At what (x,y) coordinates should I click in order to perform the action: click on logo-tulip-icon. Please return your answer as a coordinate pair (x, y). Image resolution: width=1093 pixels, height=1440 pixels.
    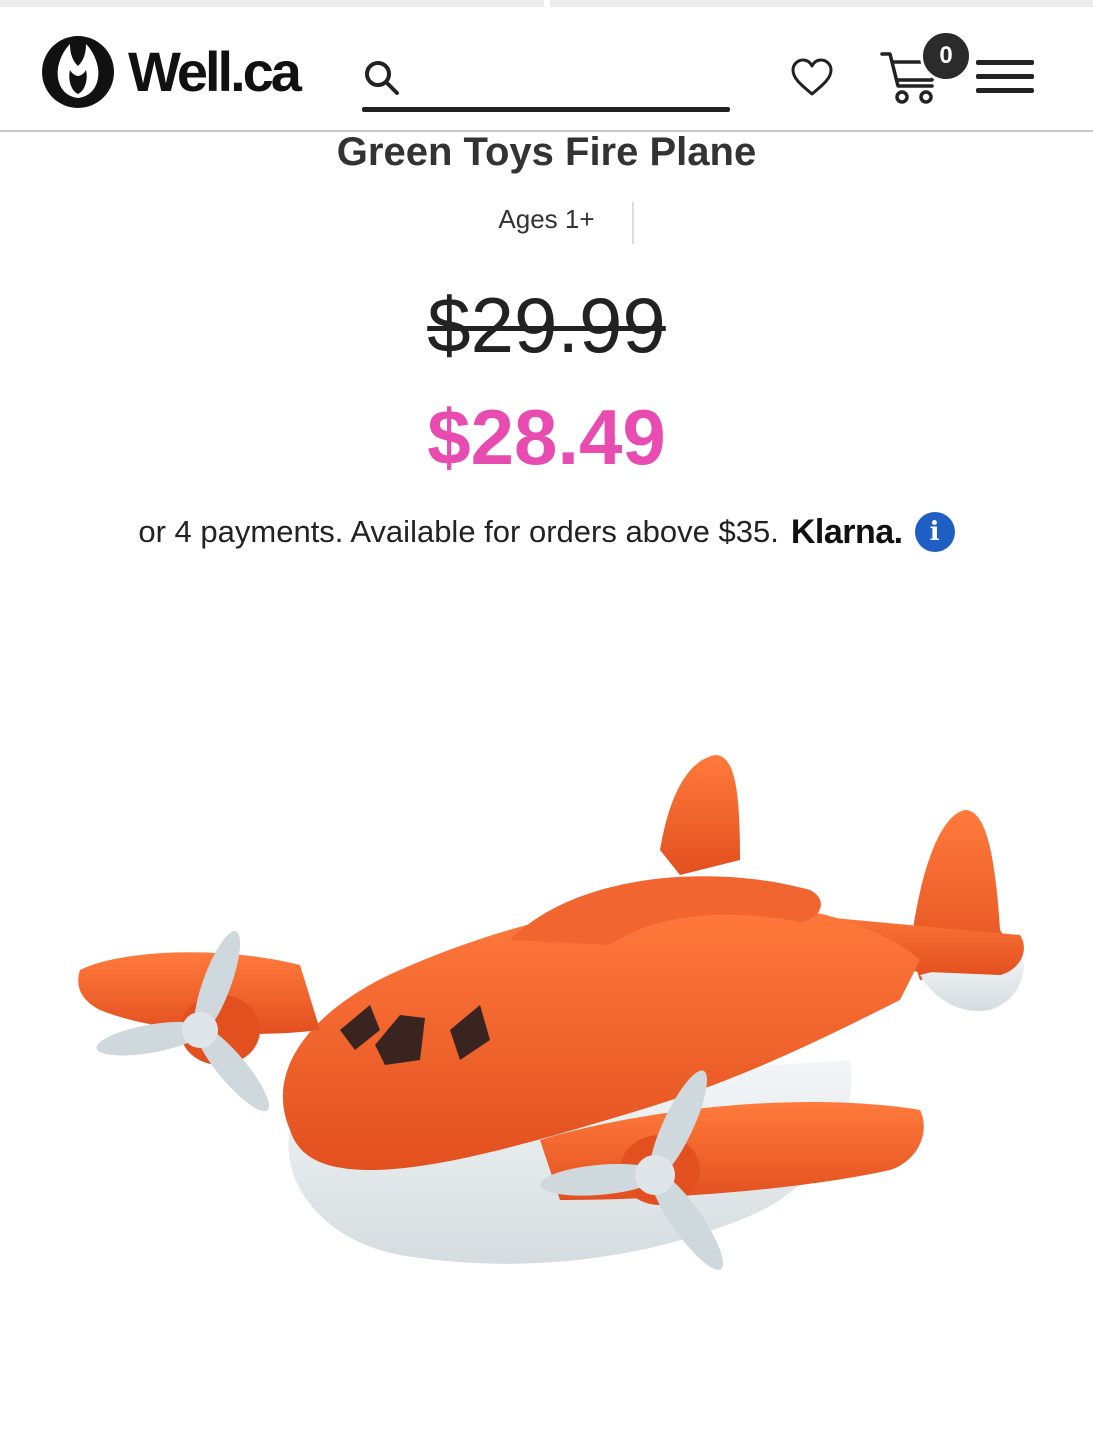
    Looking at the image, I should click on (78, 72).